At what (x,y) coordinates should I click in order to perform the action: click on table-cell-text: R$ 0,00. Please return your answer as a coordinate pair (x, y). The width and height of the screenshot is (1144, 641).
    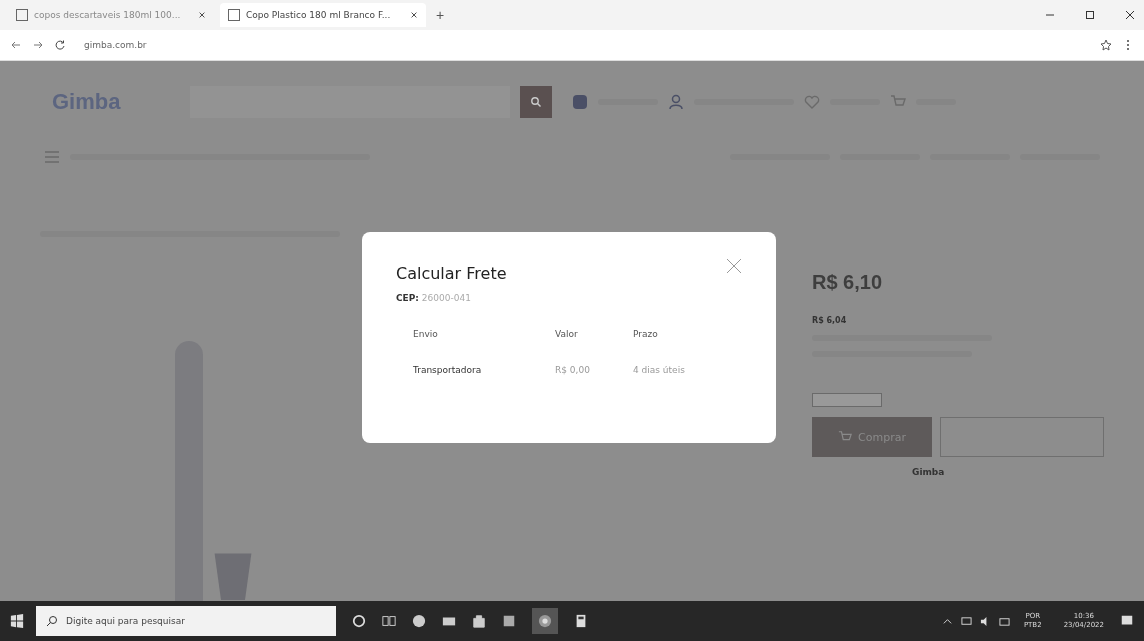
    Looking at the image, I should click on (573, 370).